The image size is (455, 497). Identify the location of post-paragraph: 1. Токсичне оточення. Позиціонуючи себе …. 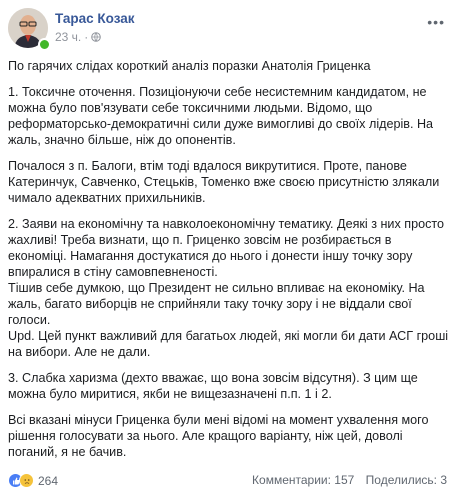
(221, 116).